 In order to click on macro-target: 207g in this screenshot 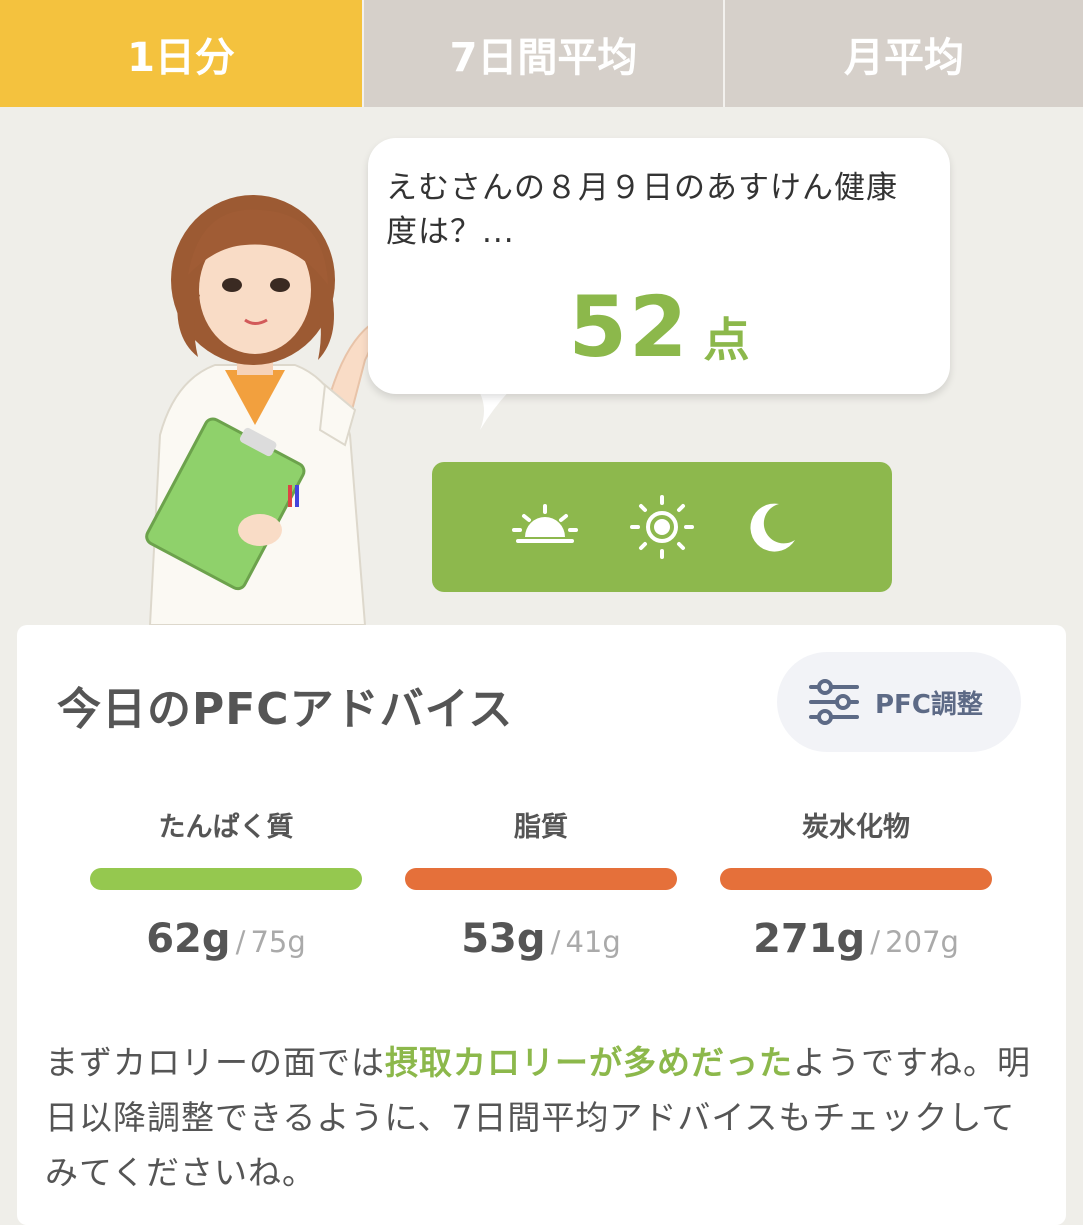, I will do `click(922, 942)`.